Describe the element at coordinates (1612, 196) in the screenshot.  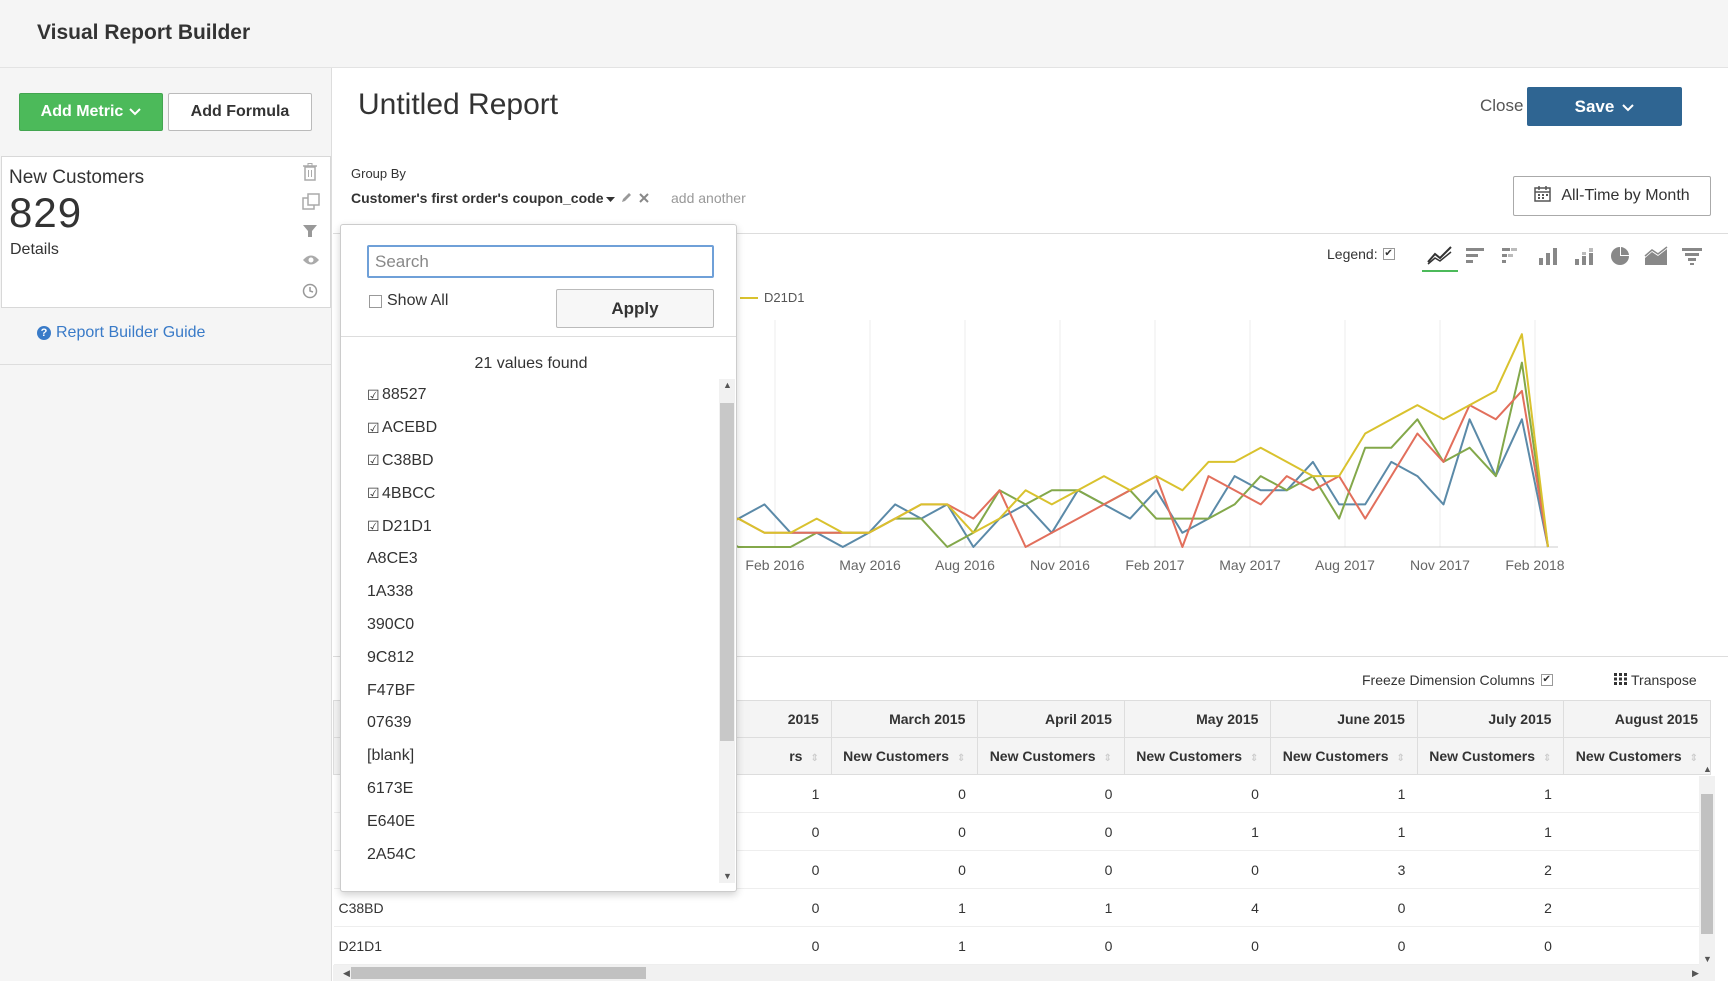
I see `date-range-button: All-Time by Month` at that location.